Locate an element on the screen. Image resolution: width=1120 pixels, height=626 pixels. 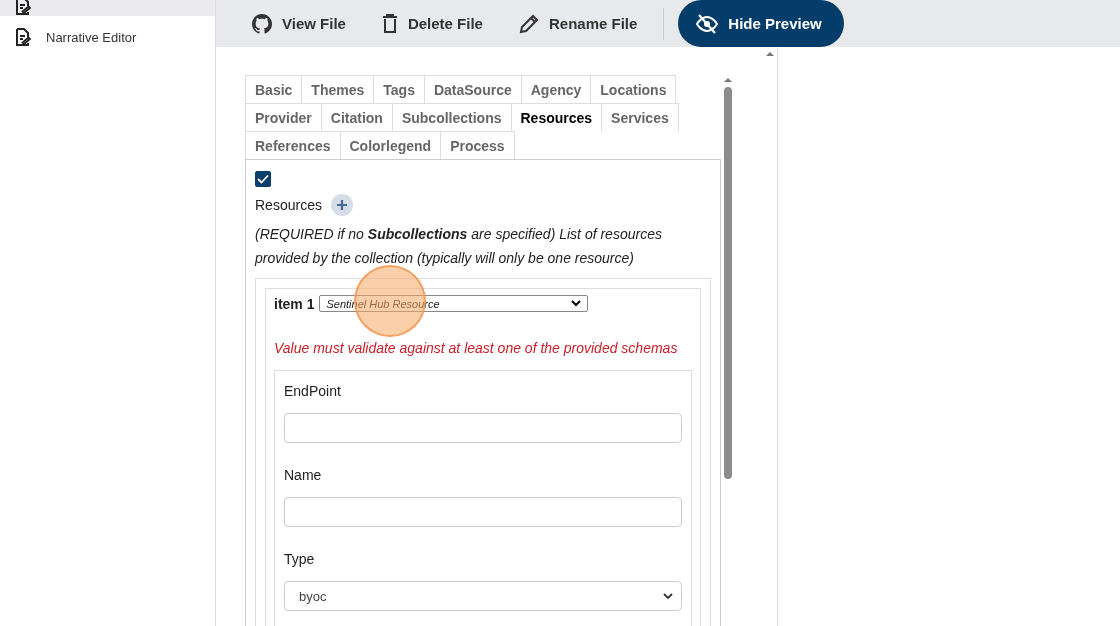
toolbar-button: Delete File is located at coordinates (432, 23).